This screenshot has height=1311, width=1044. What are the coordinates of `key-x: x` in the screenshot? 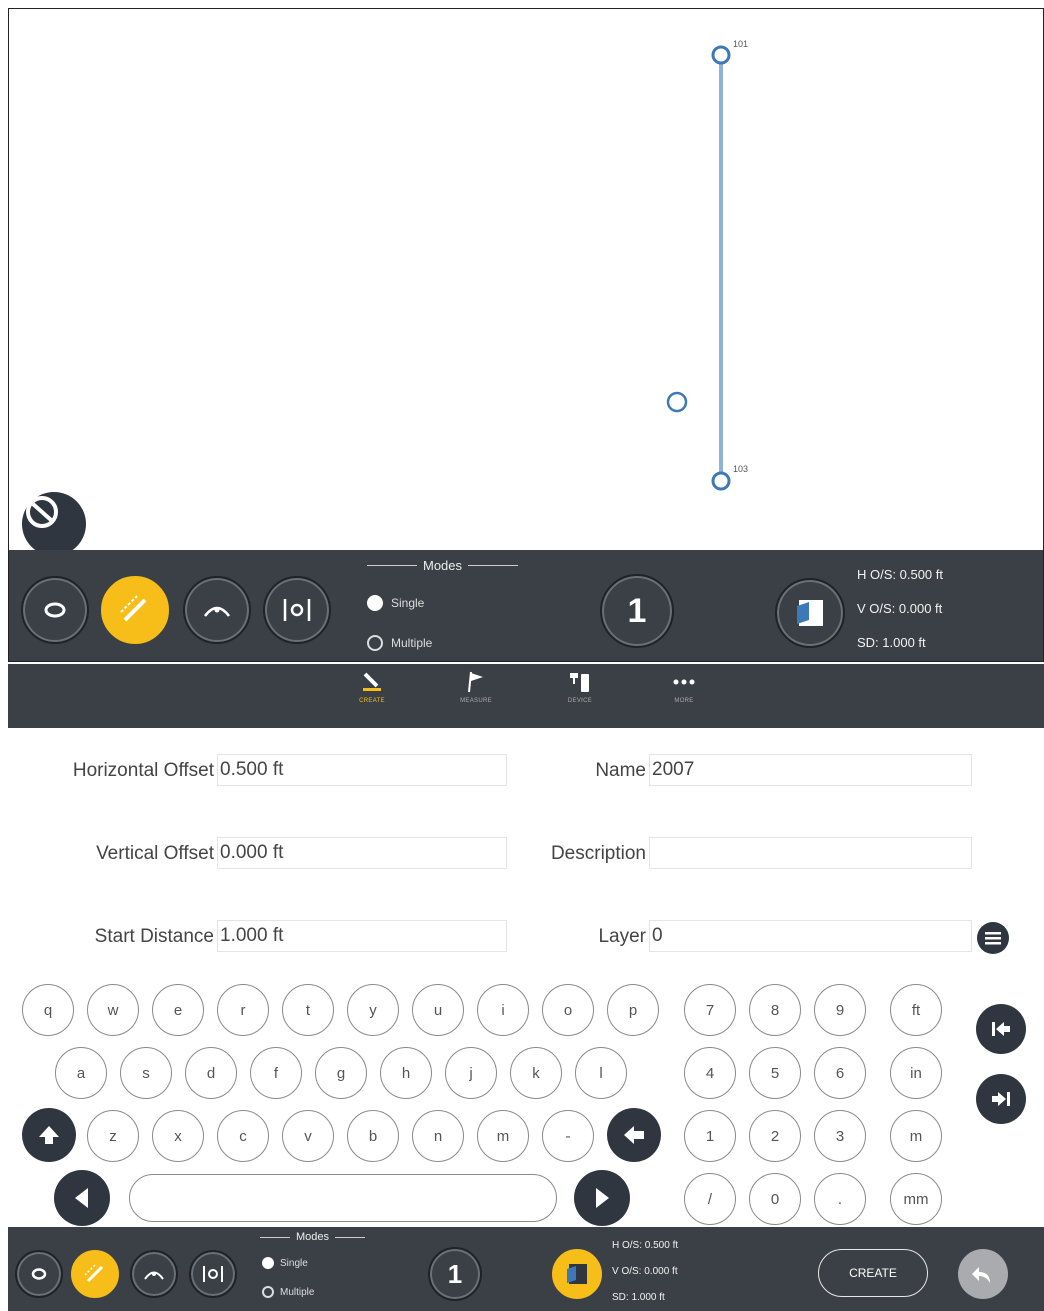 It's located at (178, 1136).